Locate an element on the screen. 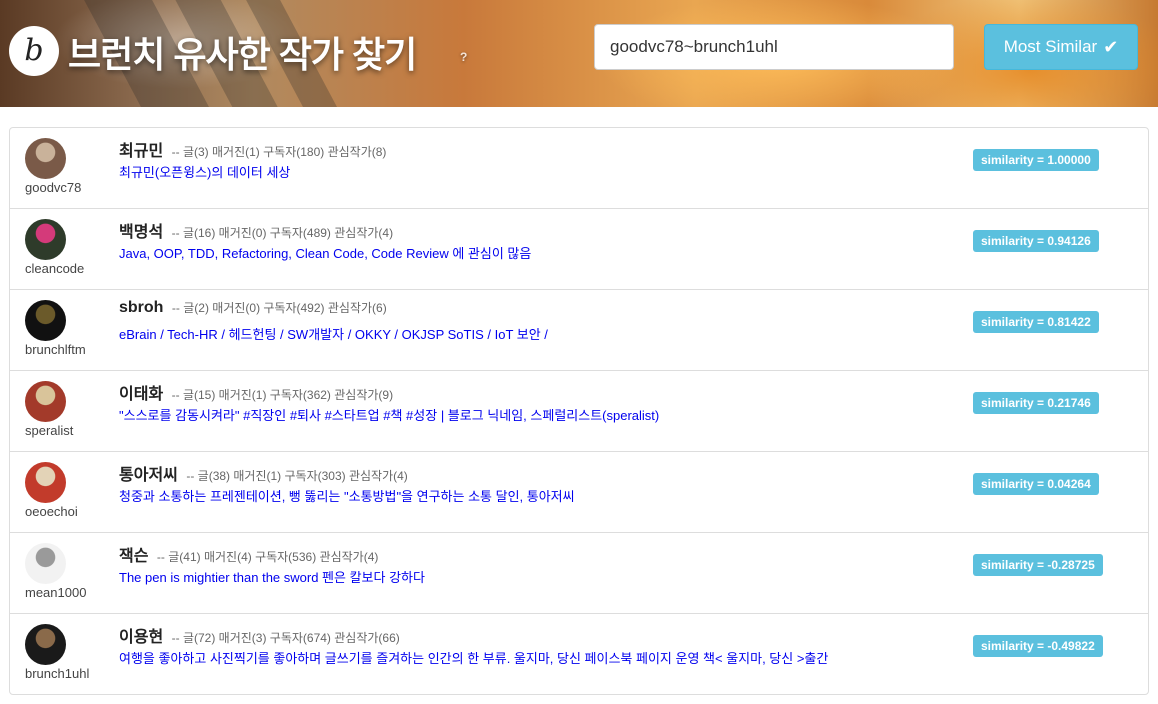 The width and height of the screenshot is (1158, 704). author-stats: -- 글(38) 매거진(1) 구독자(303) 관심작가(4) is located at coordinates (297, 476).